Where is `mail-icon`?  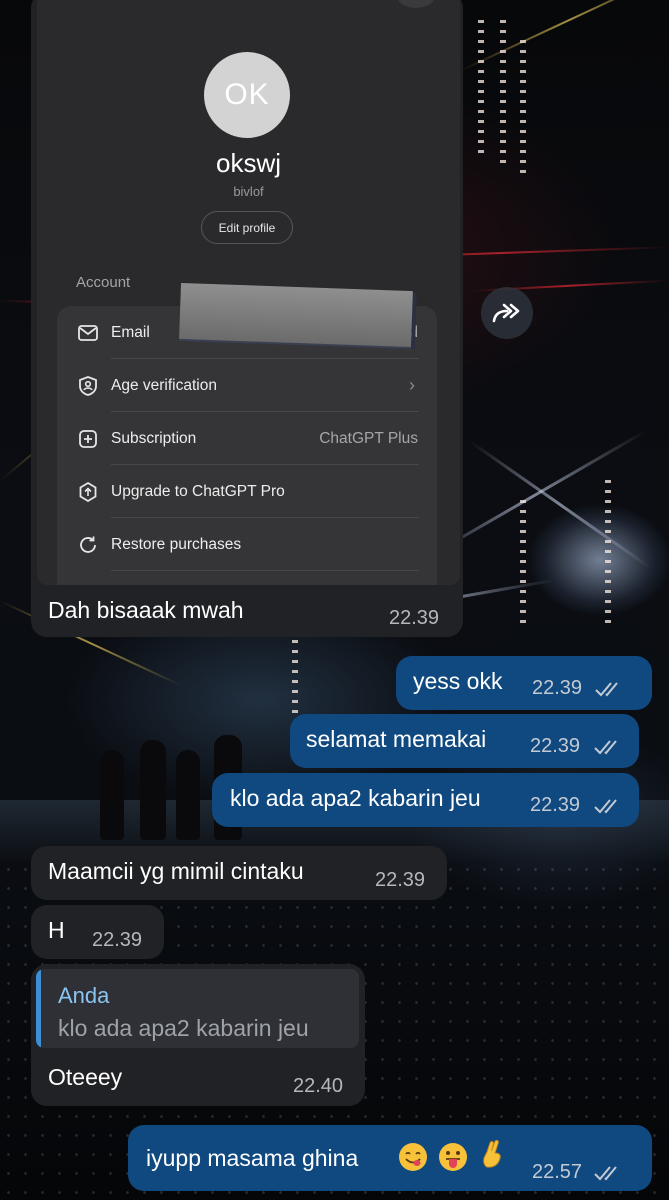
mail-icon is located at coordinates (88, 332).